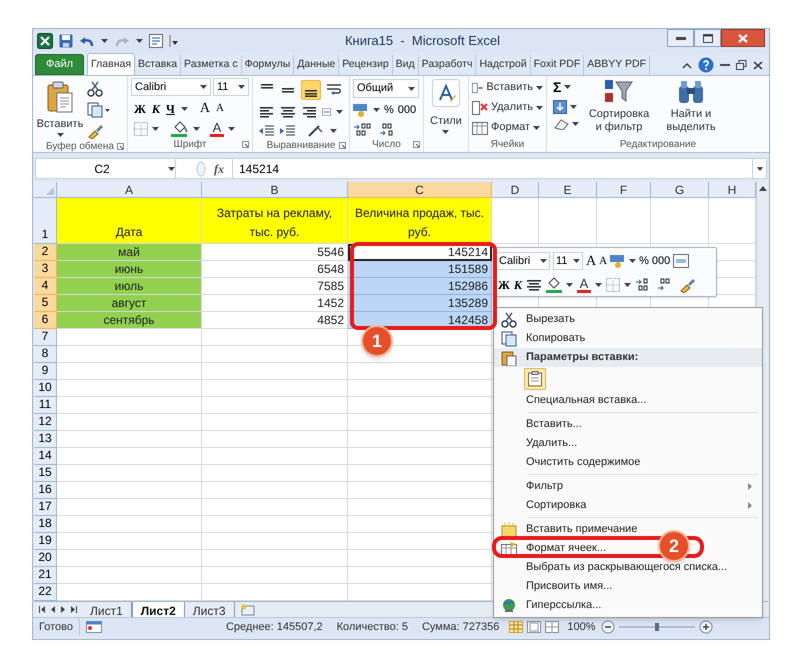  I want to click on table-cell: сентябрь, so click(129, 320).